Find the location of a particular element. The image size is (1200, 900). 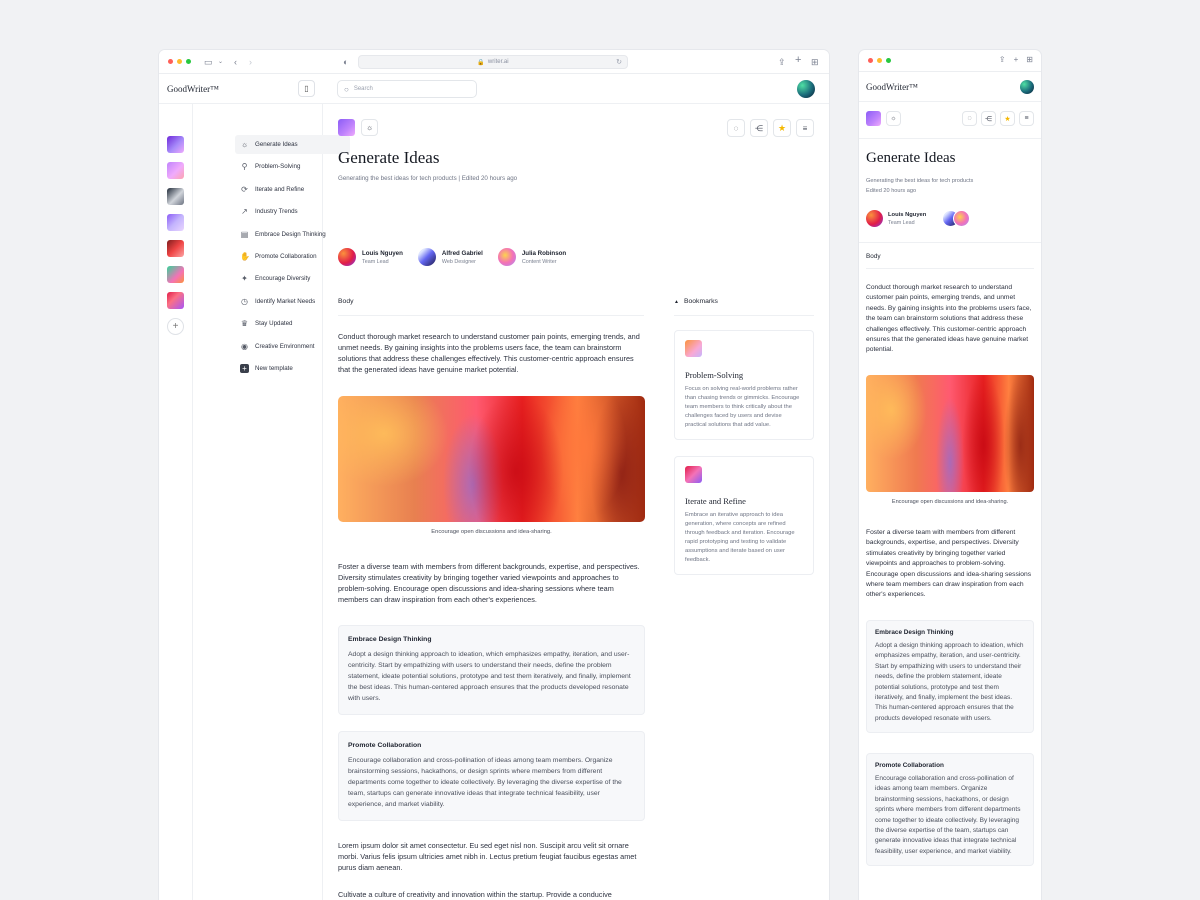

privacy-shield-icon: ◐ is located at coordinates (345, 62).